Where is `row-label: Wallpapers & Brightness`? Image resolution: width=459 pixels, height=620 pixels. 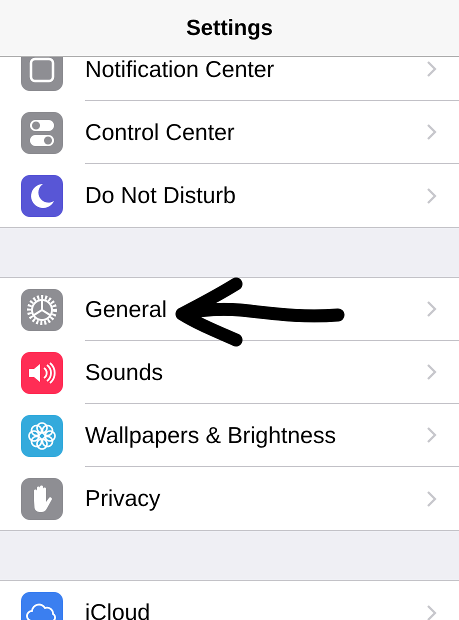 row-label: Wallpapers & Brightness is located at coordinates (211, 435).